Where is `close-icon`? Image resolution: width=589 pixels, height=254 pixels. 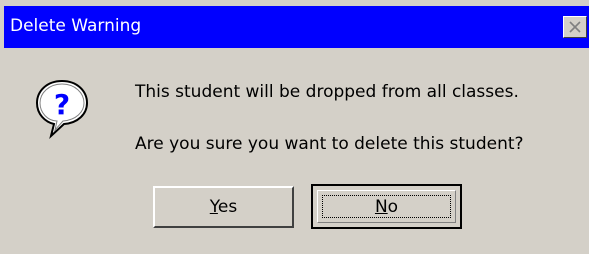
close-icon is located at coordinates (575, 27).